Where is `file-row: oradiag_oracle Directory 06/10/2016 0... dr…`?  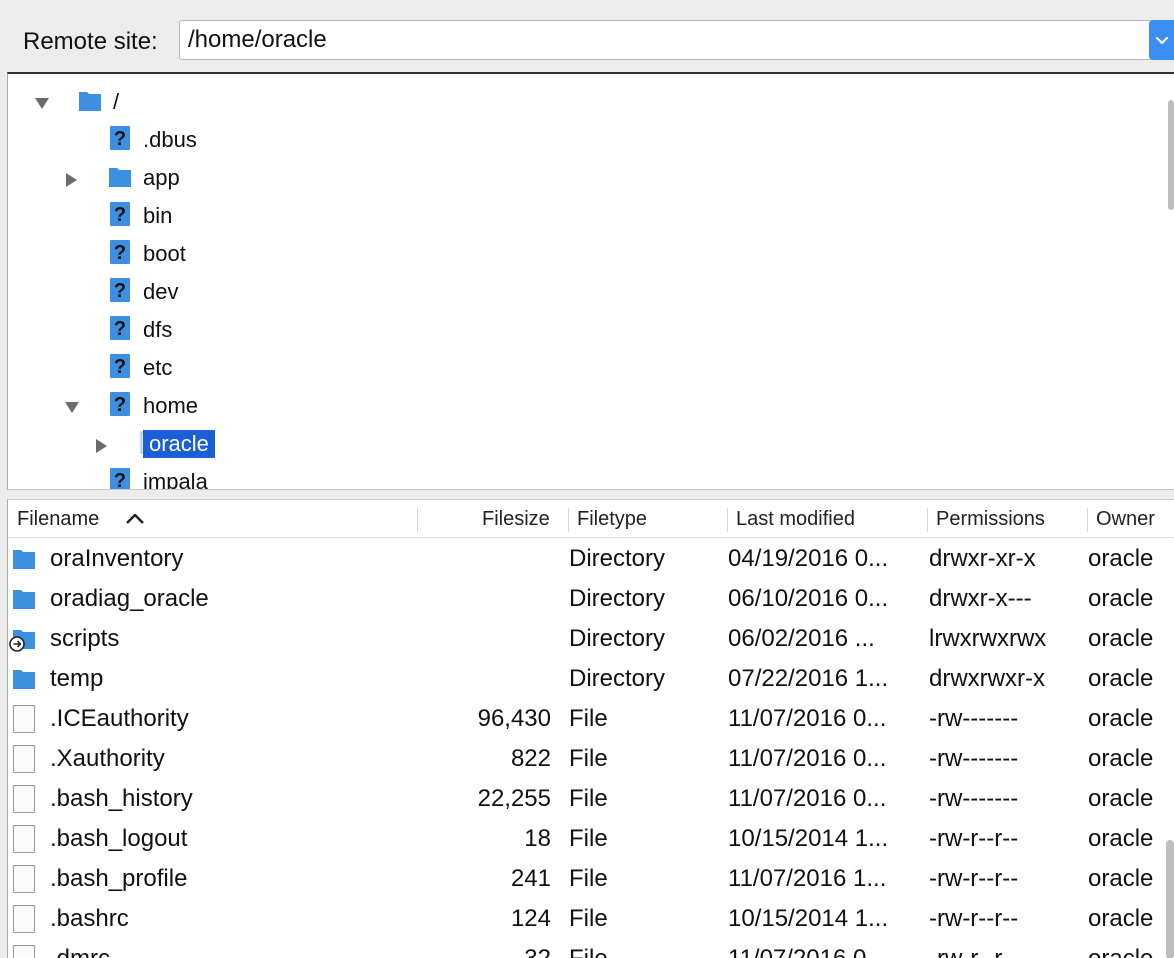 file-row: oradiag_oracle Directory 06/10/2016 0... dr… is located at coordinates (591, 598).